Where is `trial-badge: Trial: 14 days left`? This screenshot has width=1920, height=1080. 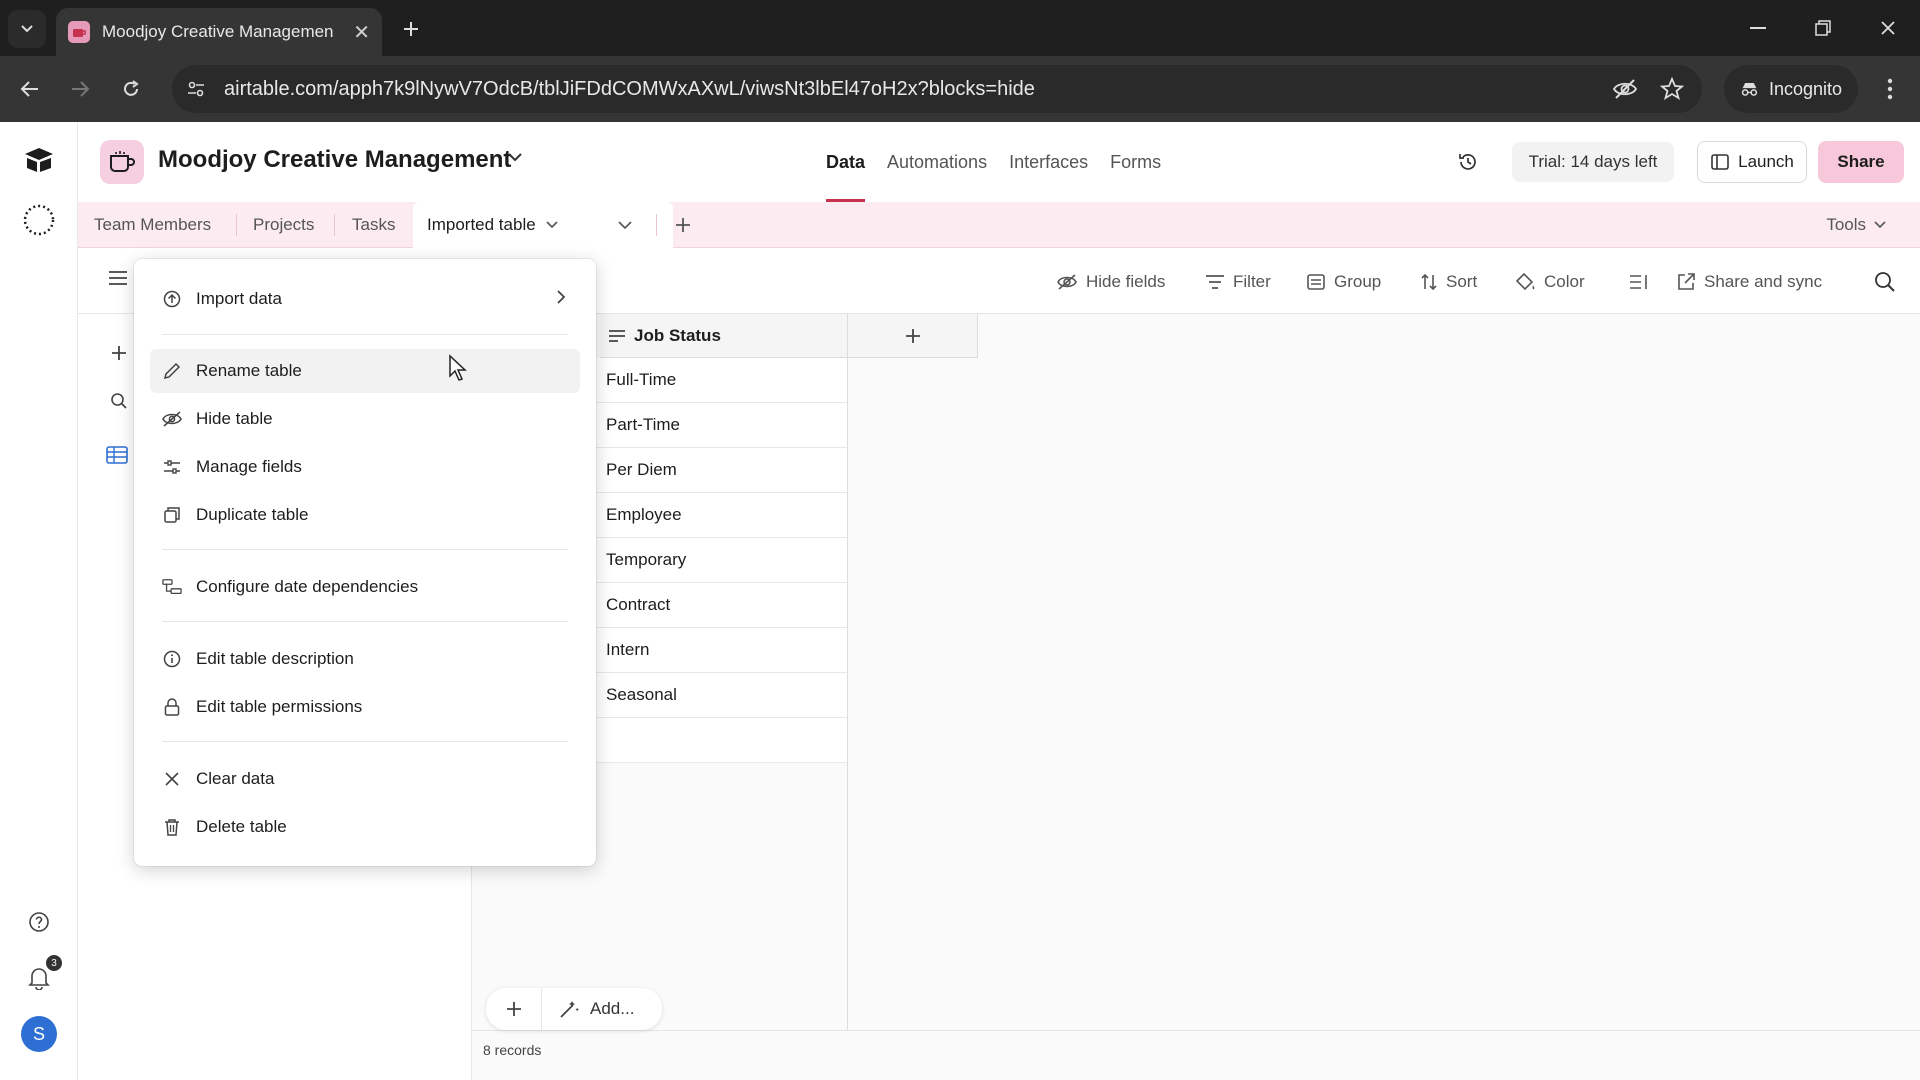 trial-badge: Trial: 14 days left is located at coordinates (1593, 162).